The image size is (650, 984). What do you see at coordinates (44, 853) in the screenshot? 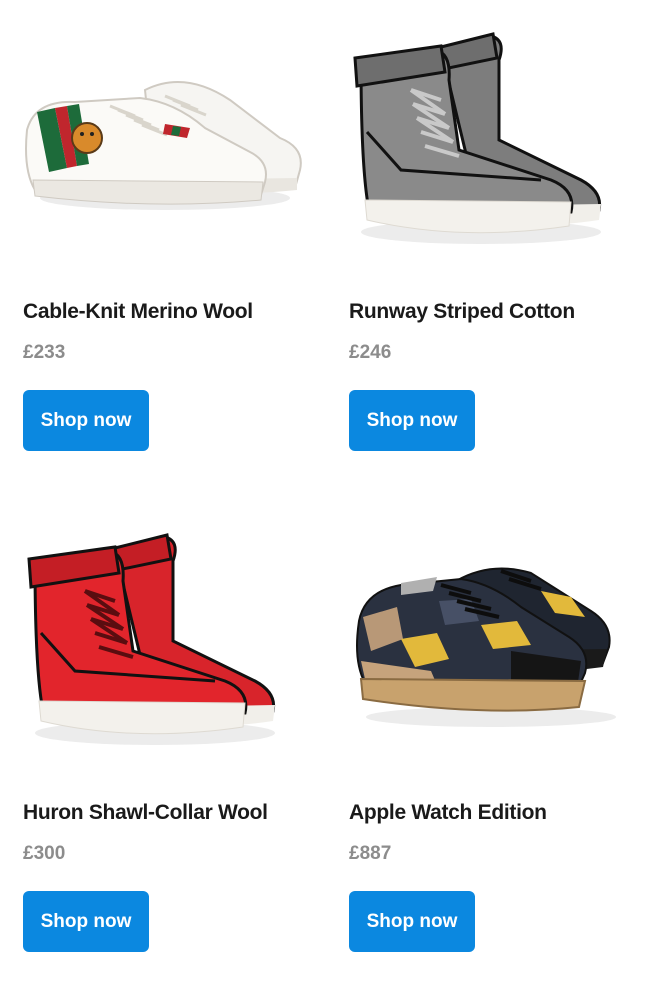
I see `product-price: £300` at bounding box center [44, 853].